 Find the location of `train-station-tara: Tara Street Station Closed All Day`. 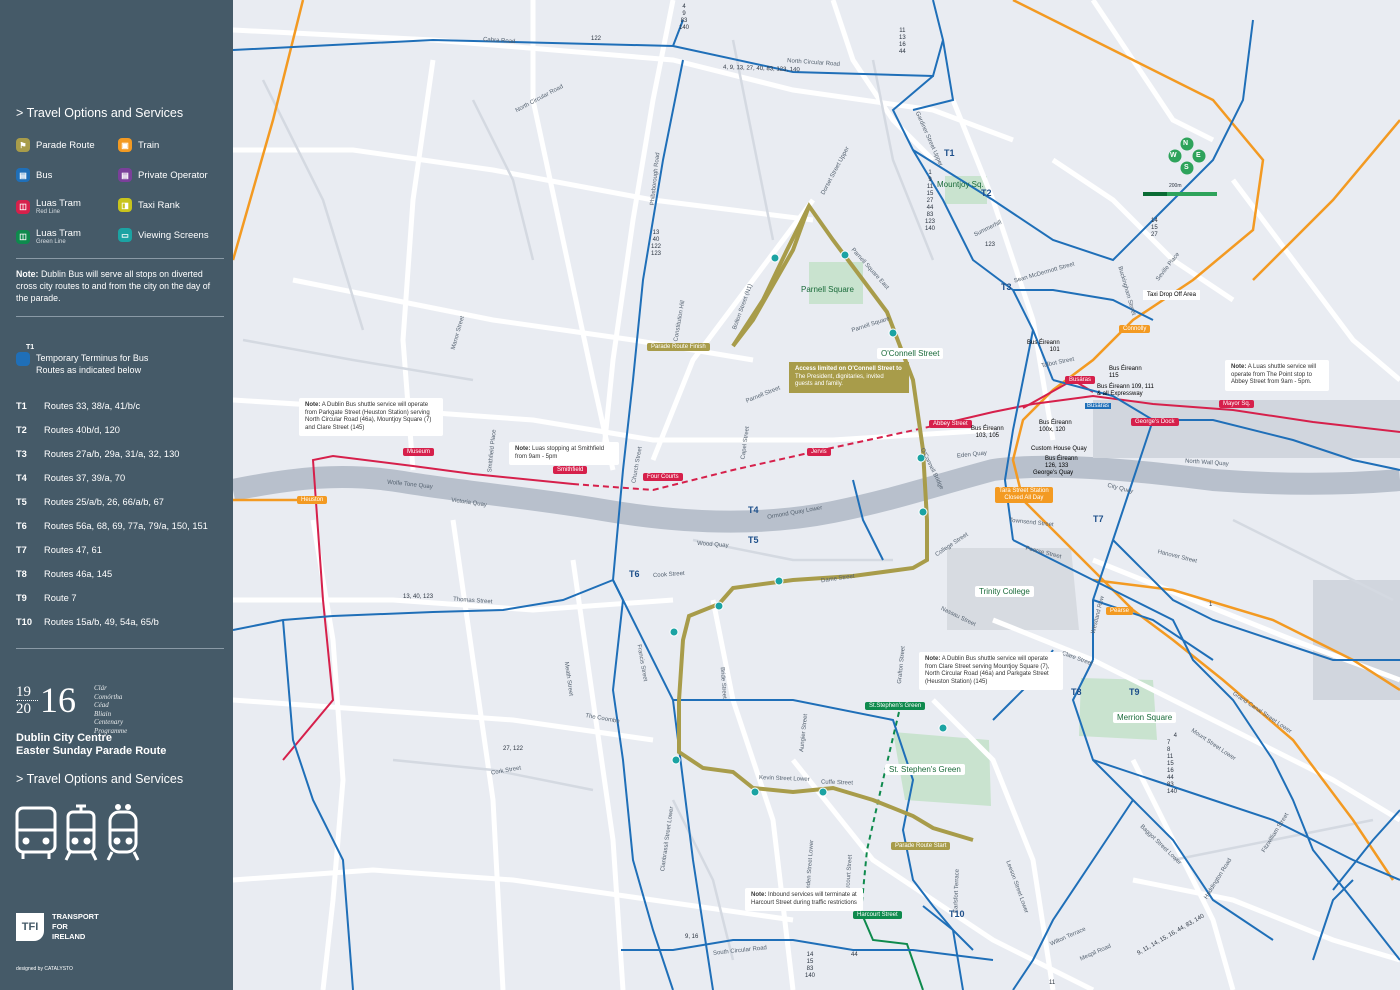

train-station-tara: Tara Street Station Closed All Day is located at coordinates (1024, 495).